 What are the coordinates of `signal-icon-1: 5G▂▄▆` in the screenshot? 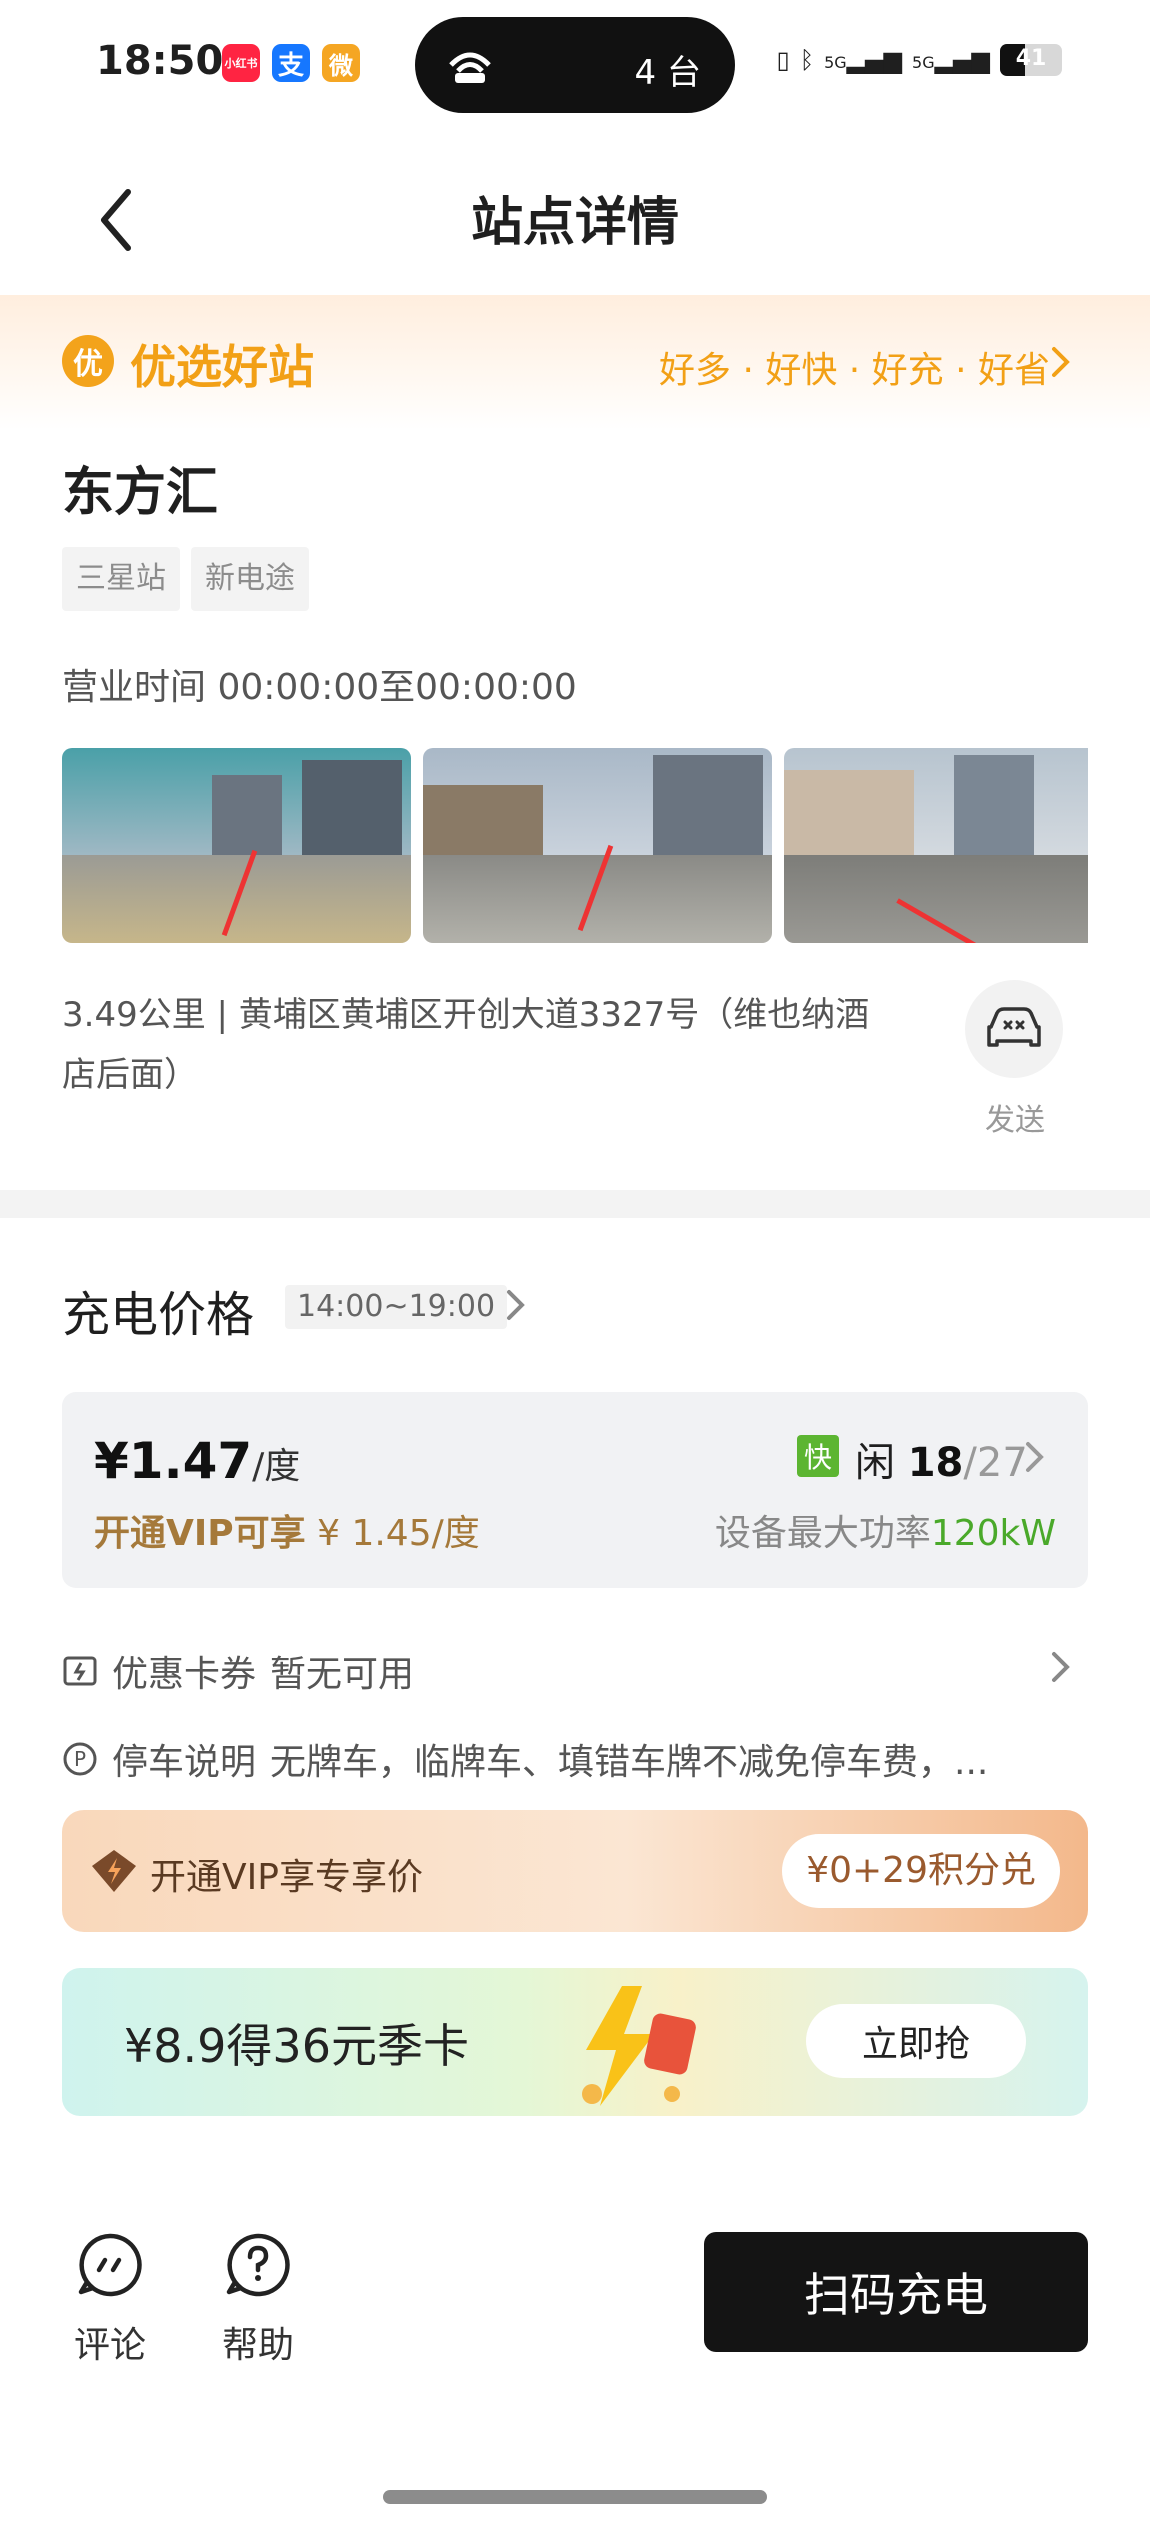 It's located at (863, 60).